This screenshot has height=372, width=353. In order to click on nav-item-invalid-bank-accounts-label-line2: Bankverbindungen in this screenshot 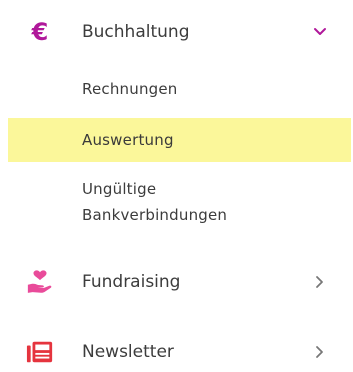, I will do `click(155, 215)`.